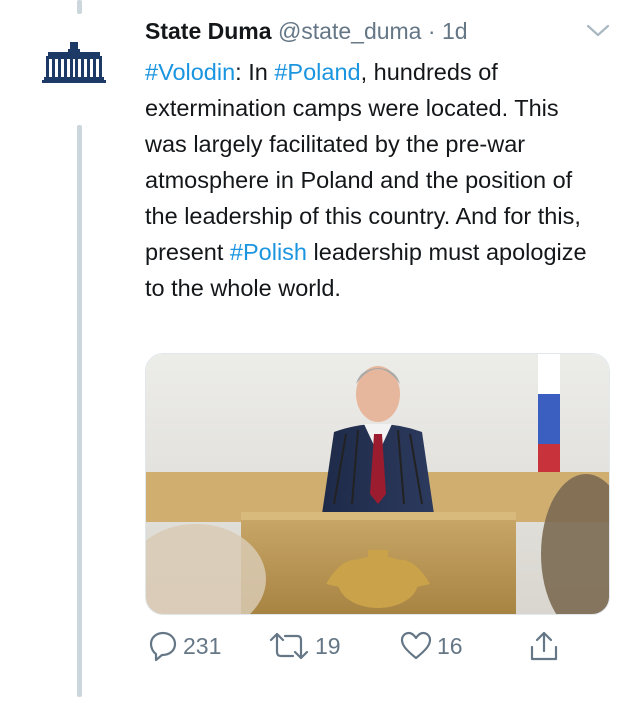  Describe the element at coordinates (350, 31) in the screenshot. I see `user-handle: @state_duma` at that location.